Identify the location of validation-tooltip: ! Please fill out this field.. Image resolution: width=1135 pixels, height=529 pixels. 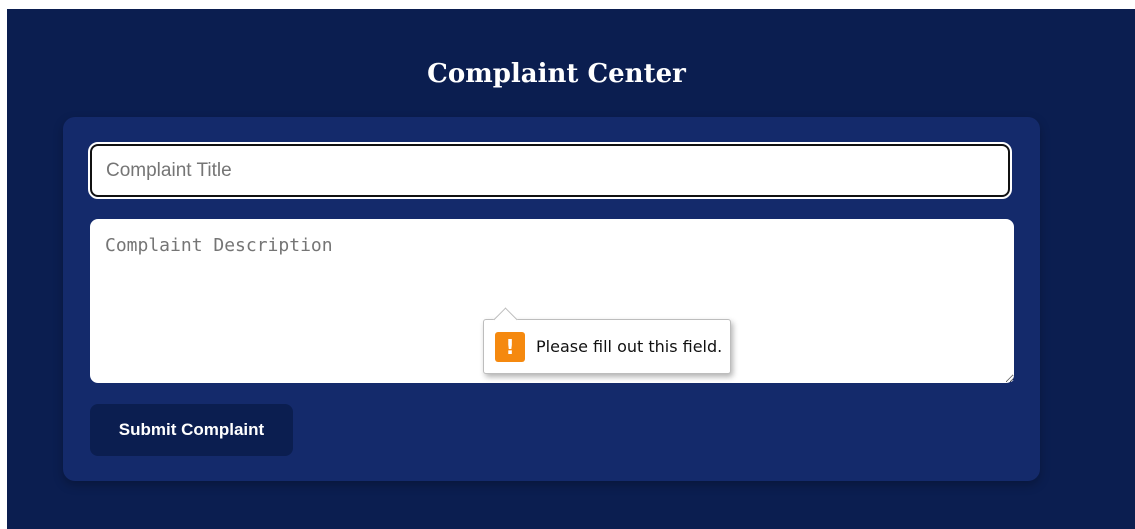
(607, 340).